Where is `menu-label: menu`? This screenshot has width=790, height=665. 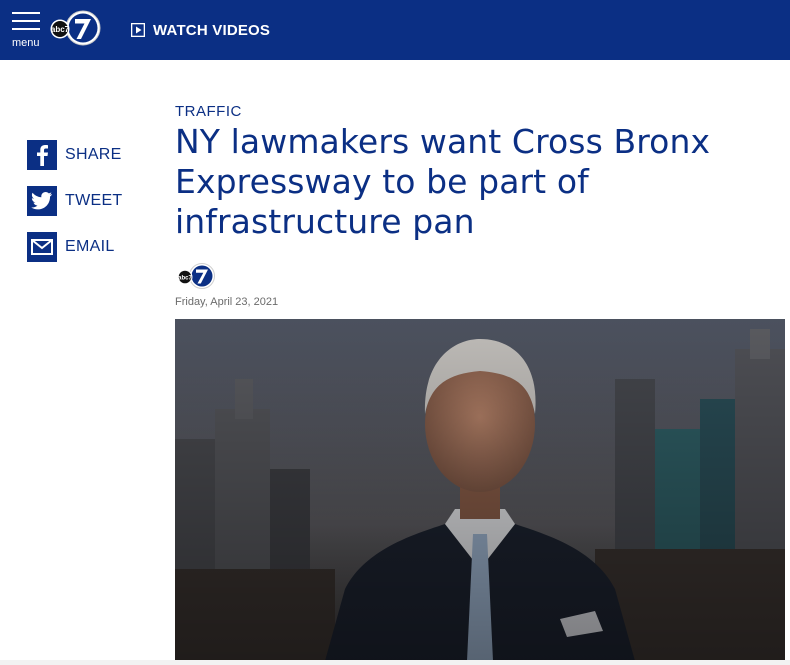 menu-label: menu is located at coordinates (26, 43).